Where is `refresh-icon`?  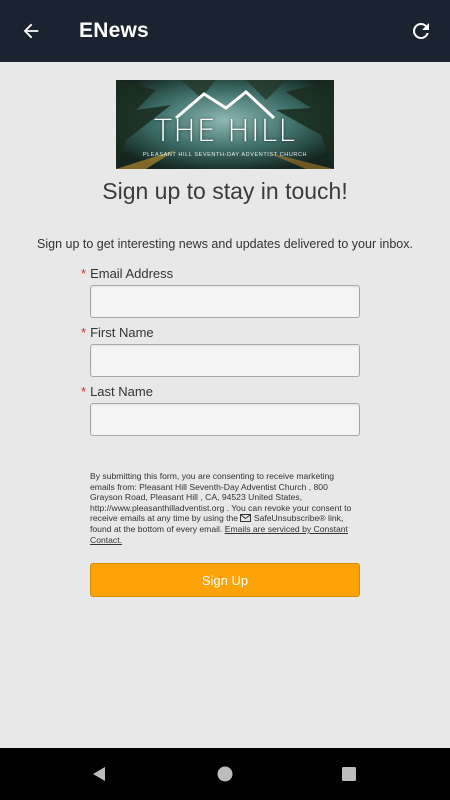
refresh-icon is located at coordinates (421, 30).